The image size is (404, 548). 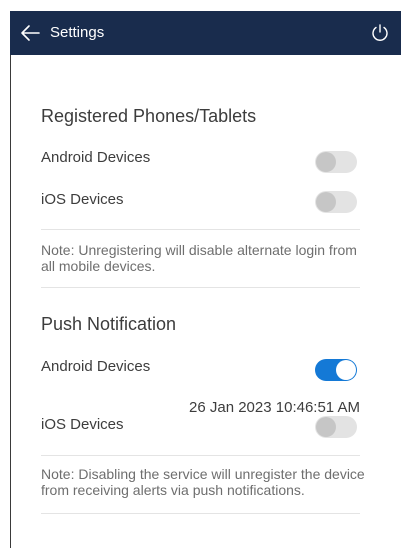 I want to click on push-ios-label: iOS Devices, so click(x=82, y=424).